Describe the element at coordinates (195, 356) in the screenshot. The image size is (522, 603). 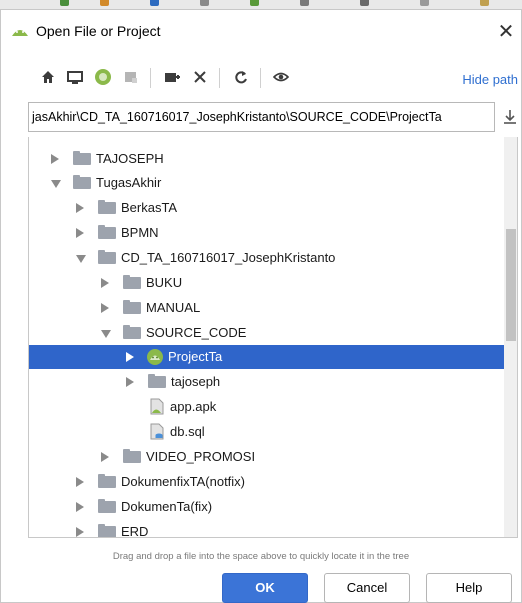
I see `tree-row-label: ProjectTa` at that location.